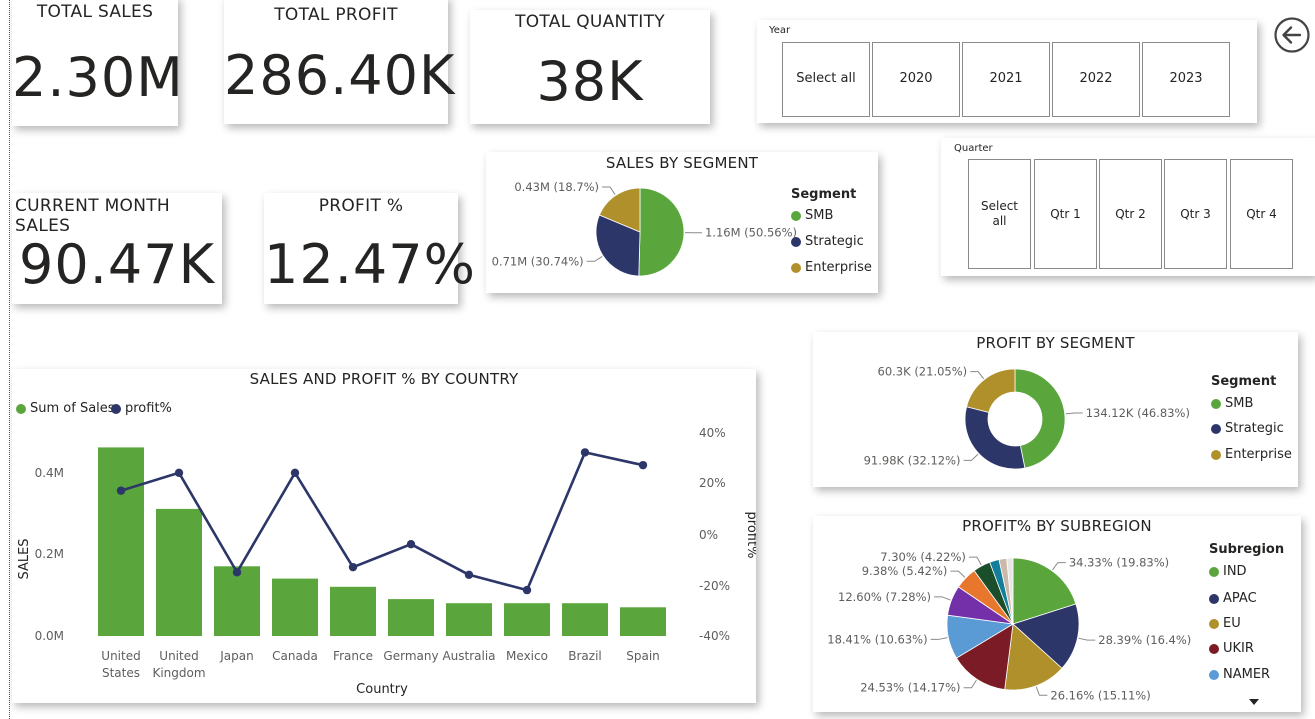 Image resolution: width=1315 pixels, height=719 pixels. Describe the element at coordinates (116, 264) in the screenshot. I see `kpi-value: 90.47K` at that location.